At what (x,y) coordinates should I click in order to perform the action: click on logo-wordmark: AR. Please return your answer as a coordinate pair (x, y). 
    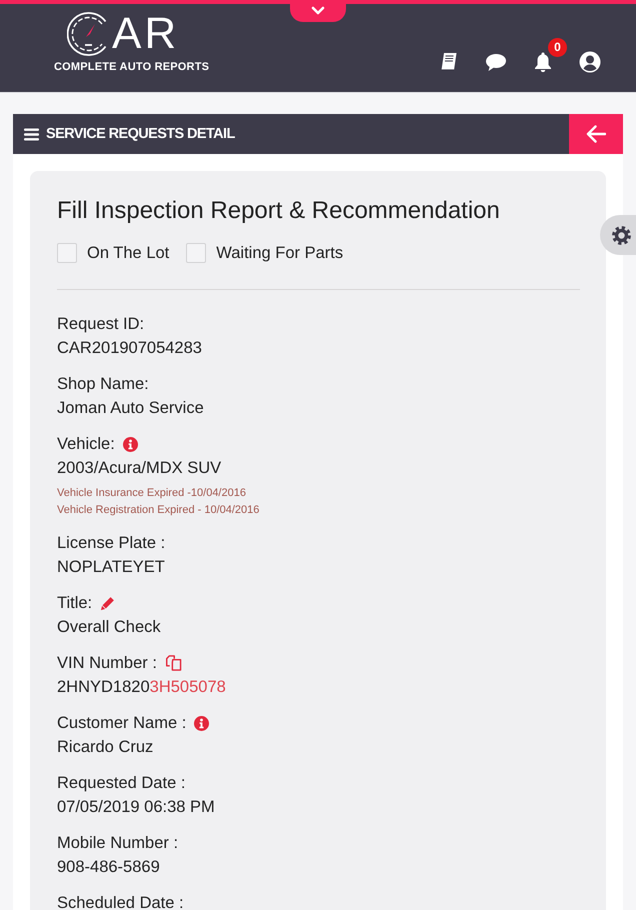
    Looking at the image, I should click on (146, 34).